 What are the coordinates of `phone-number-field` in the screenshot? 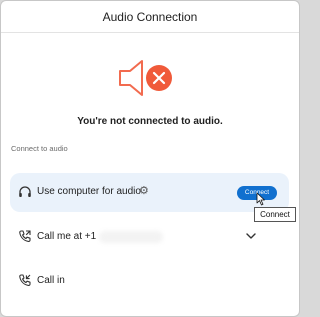 It's located at (131, 237).